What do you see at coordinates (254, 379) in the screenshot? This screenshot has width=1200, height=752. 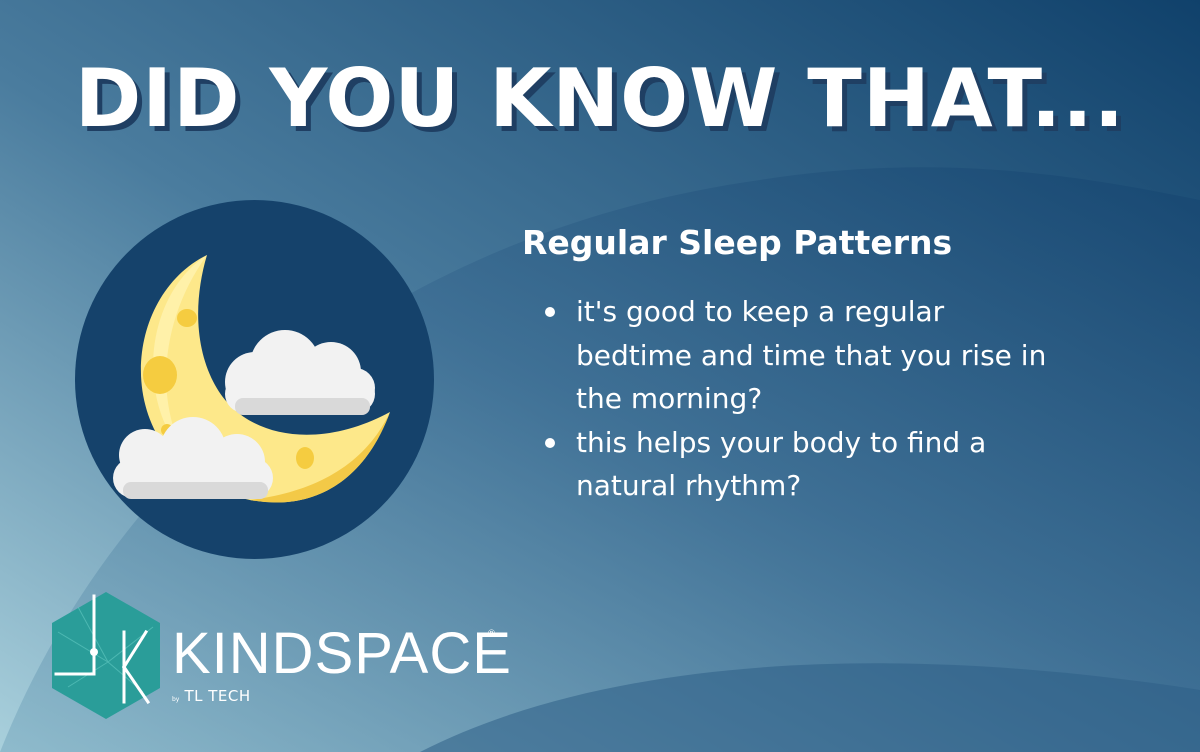 I see `moon-with-clouds-icon` at bounding box center [254, 379].